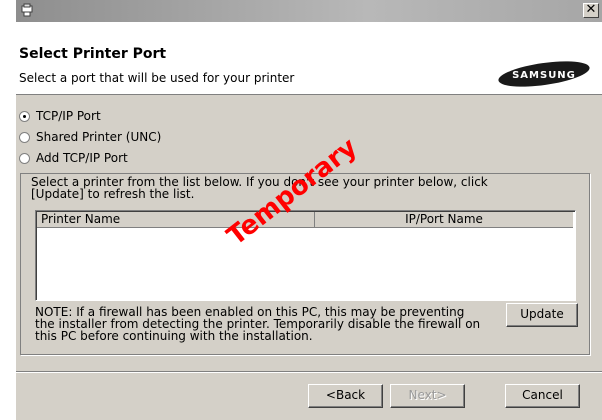 Image resolution: width=602 pixels, height=420 pixels. I want to click on radio-tcpip-port: TCP/IP Port, so click(60, 116).